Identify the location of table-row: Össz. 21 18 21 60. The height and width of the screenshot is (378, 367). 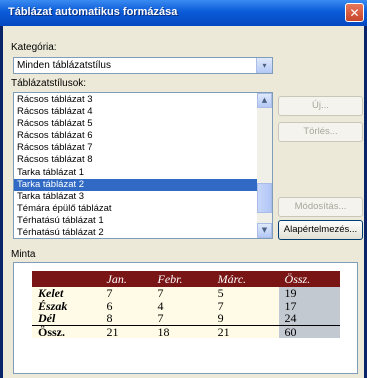
(186, 331).